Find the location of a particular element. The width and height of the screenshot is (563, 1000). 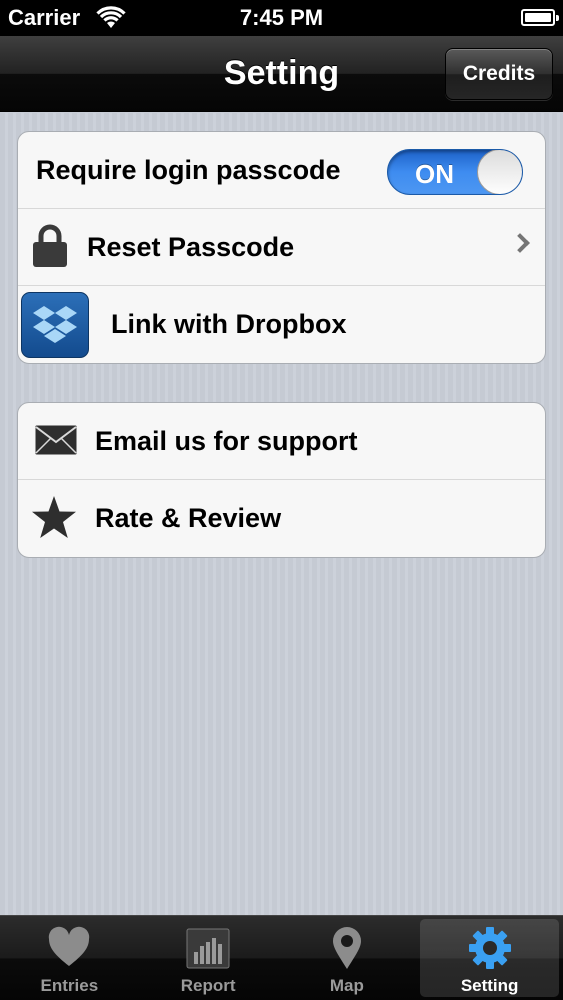

row-rate-review: Rate & Review is located at coordinates (281, 518).